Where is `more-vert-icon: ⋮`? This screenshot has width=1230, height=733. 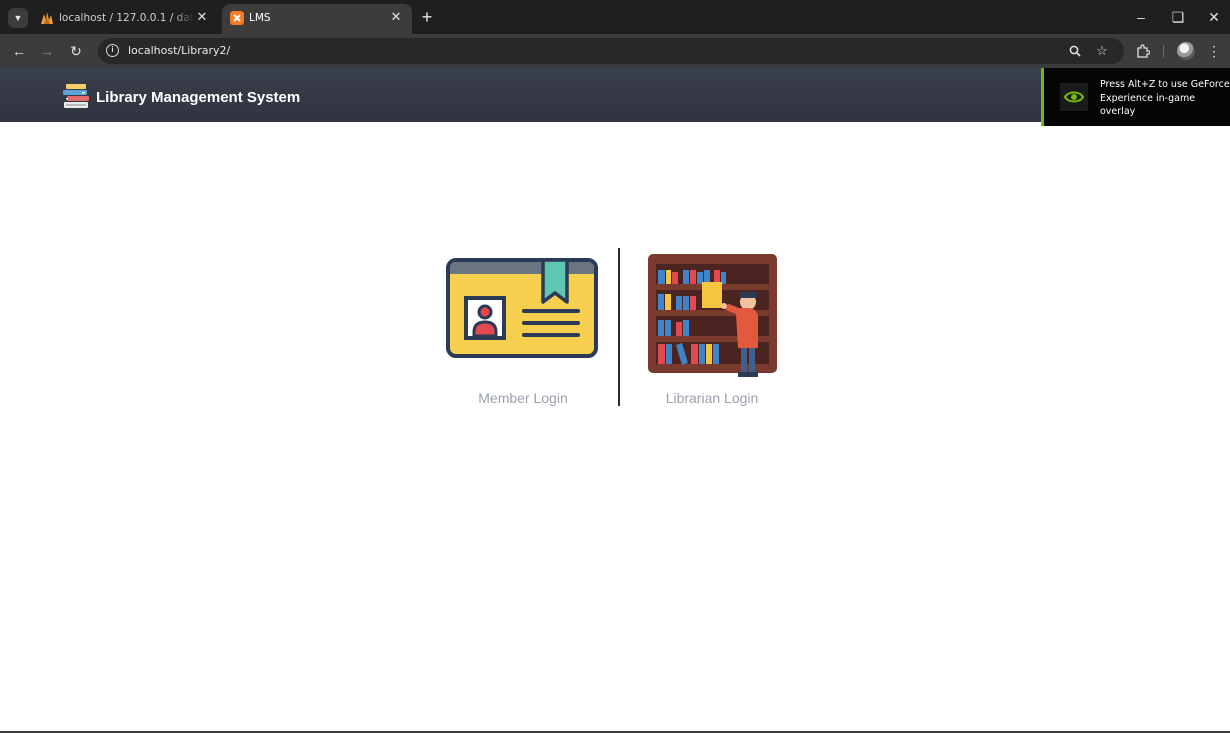 more-vert-icon: ⋮ is located at coordinates (1214, 51).